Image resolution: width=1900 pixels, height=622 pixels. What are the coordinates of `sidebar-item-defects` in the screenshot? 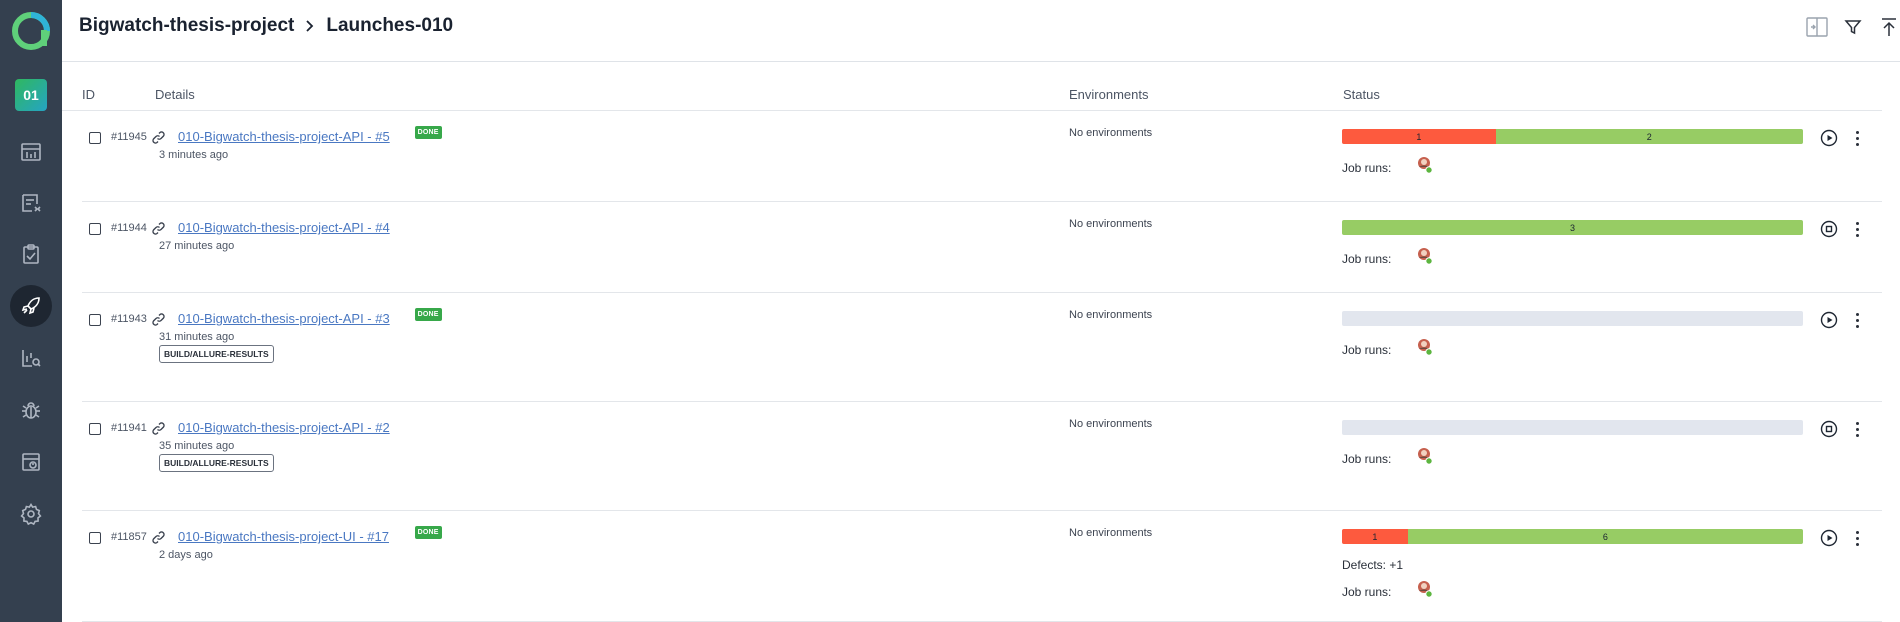 It's located at (31, 410).